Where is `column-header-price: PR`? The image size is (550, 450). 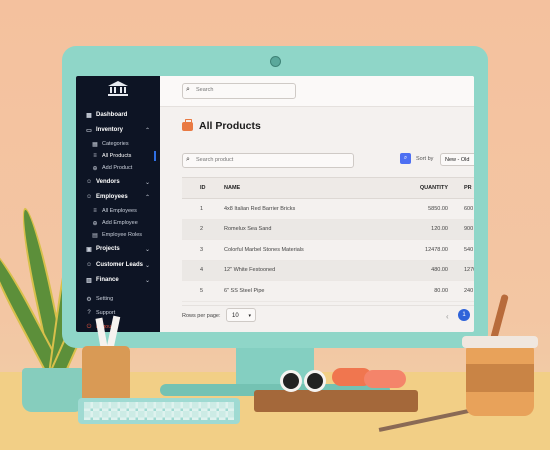
column-header-price: PR is located at coordinates (468, 188).